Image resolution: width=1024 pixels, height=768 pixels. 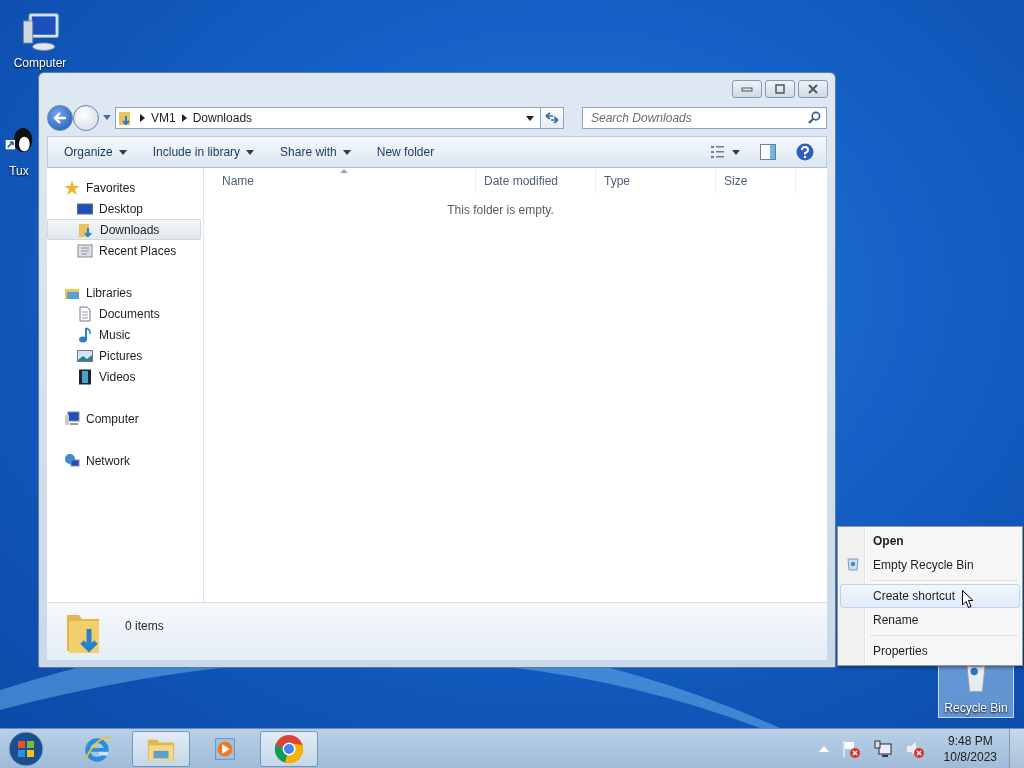 What do you see at coordinates (124, 418) in the screenshot?
I see `navigation-item: Computer` at bounding box center [124, 418].